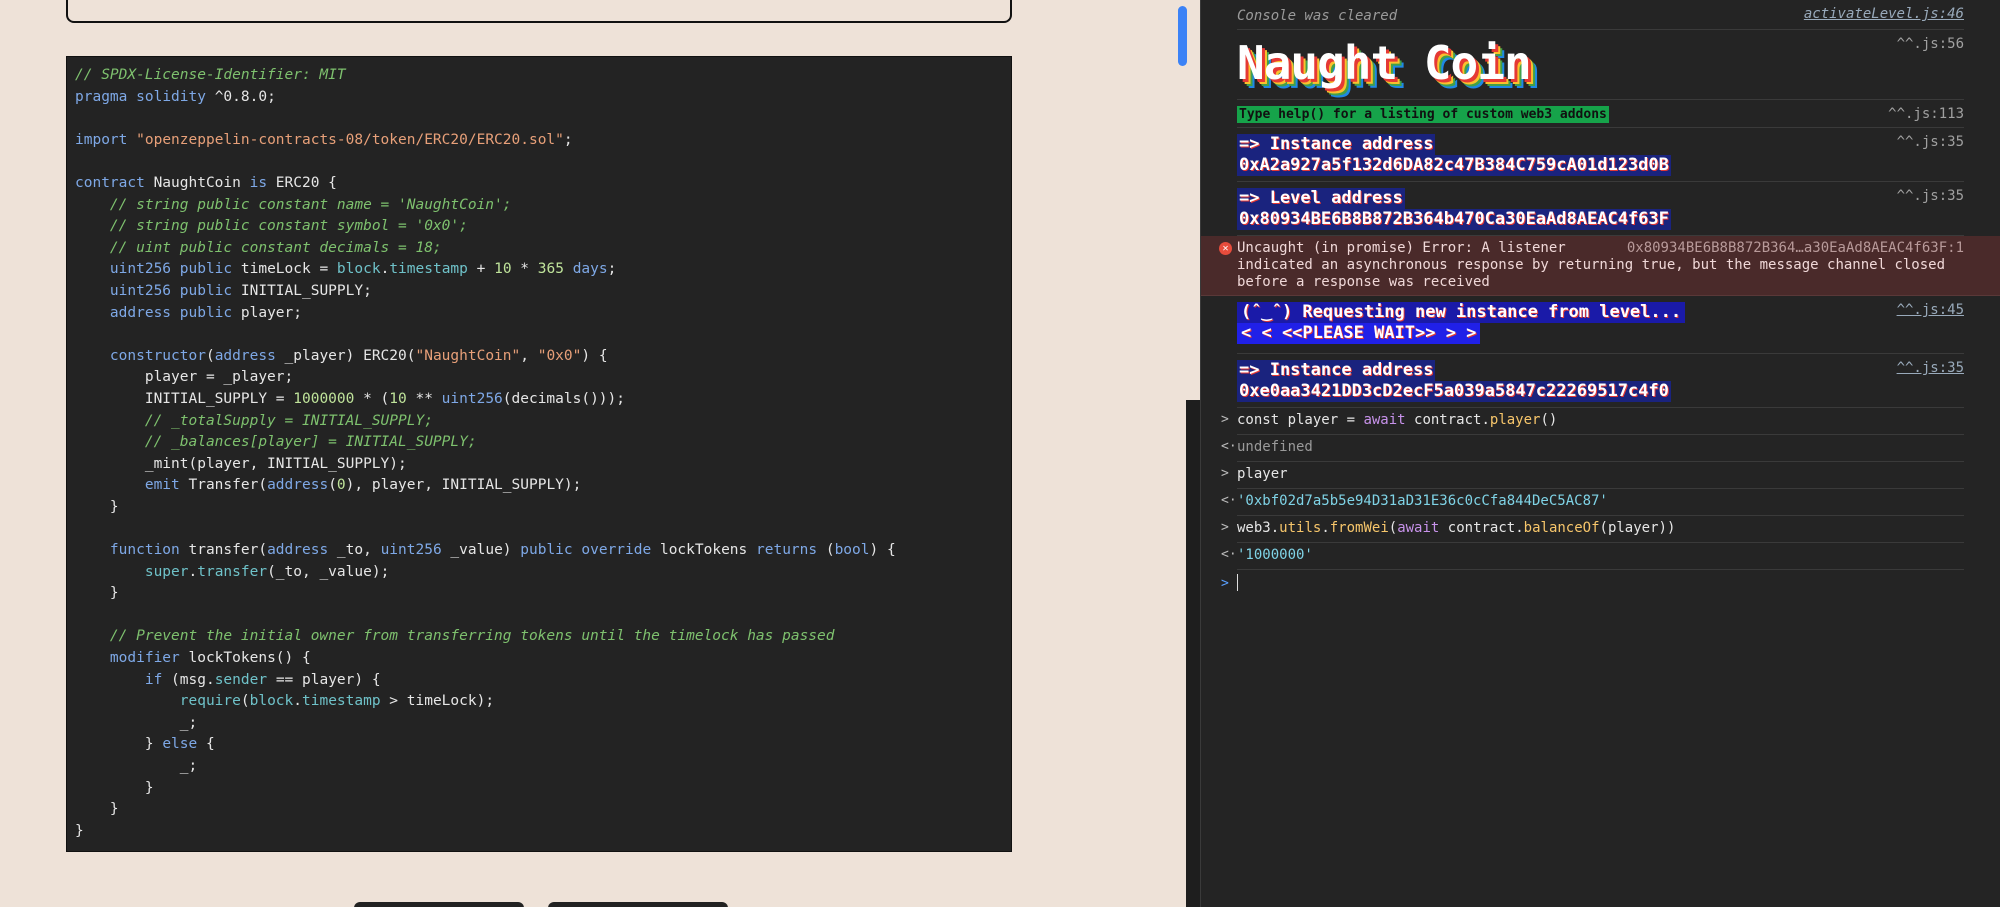 The width and height of the screenshot is (2000, 907). What do you see at coordinates (136, 766) in the screenshot?
I see `code-token: _;` at bounding box center [136, 766].